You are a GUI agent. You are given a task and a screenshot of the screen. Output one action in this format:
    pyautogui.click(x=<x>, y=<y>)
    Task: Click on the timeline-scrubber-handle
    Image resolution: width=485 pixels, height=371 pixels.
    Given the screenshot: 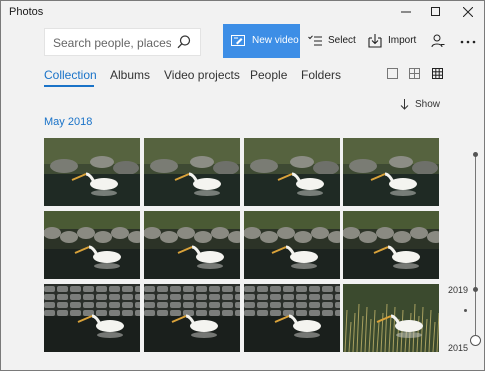 What is the action you would take?
    pyautogui.click(x=475, y=340)
    